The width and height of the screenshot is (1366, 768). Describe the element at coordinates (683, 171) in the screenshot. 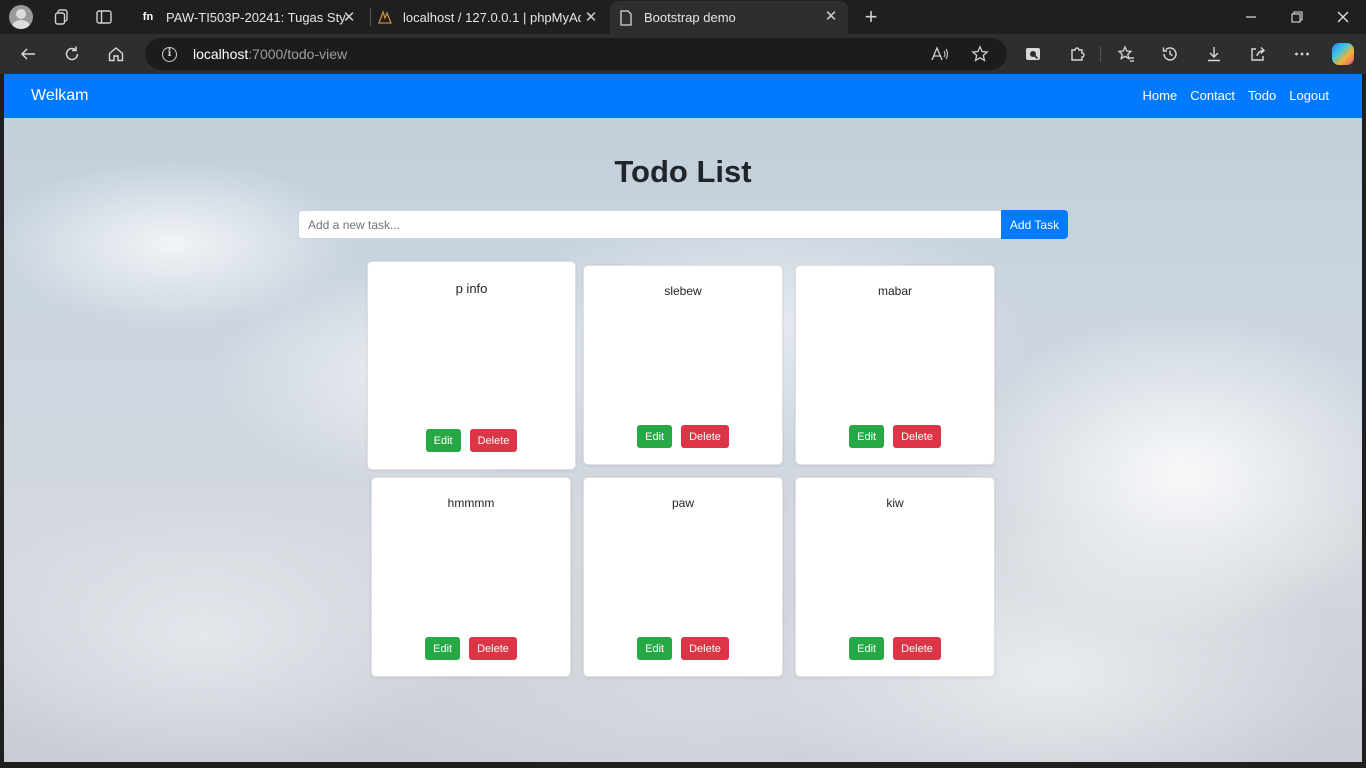

I see `page-title: Todo List` at that location.